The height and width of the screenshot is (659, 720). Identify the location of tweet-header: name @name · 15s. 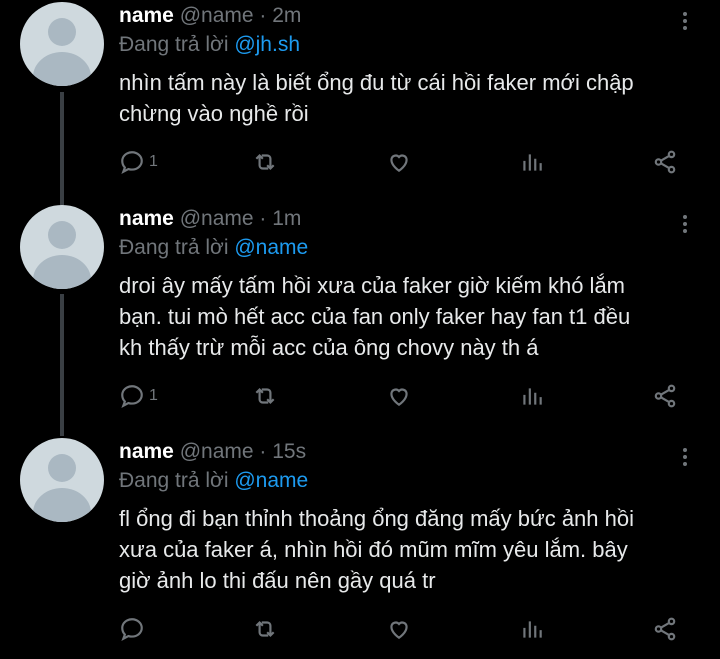
(212, 452).